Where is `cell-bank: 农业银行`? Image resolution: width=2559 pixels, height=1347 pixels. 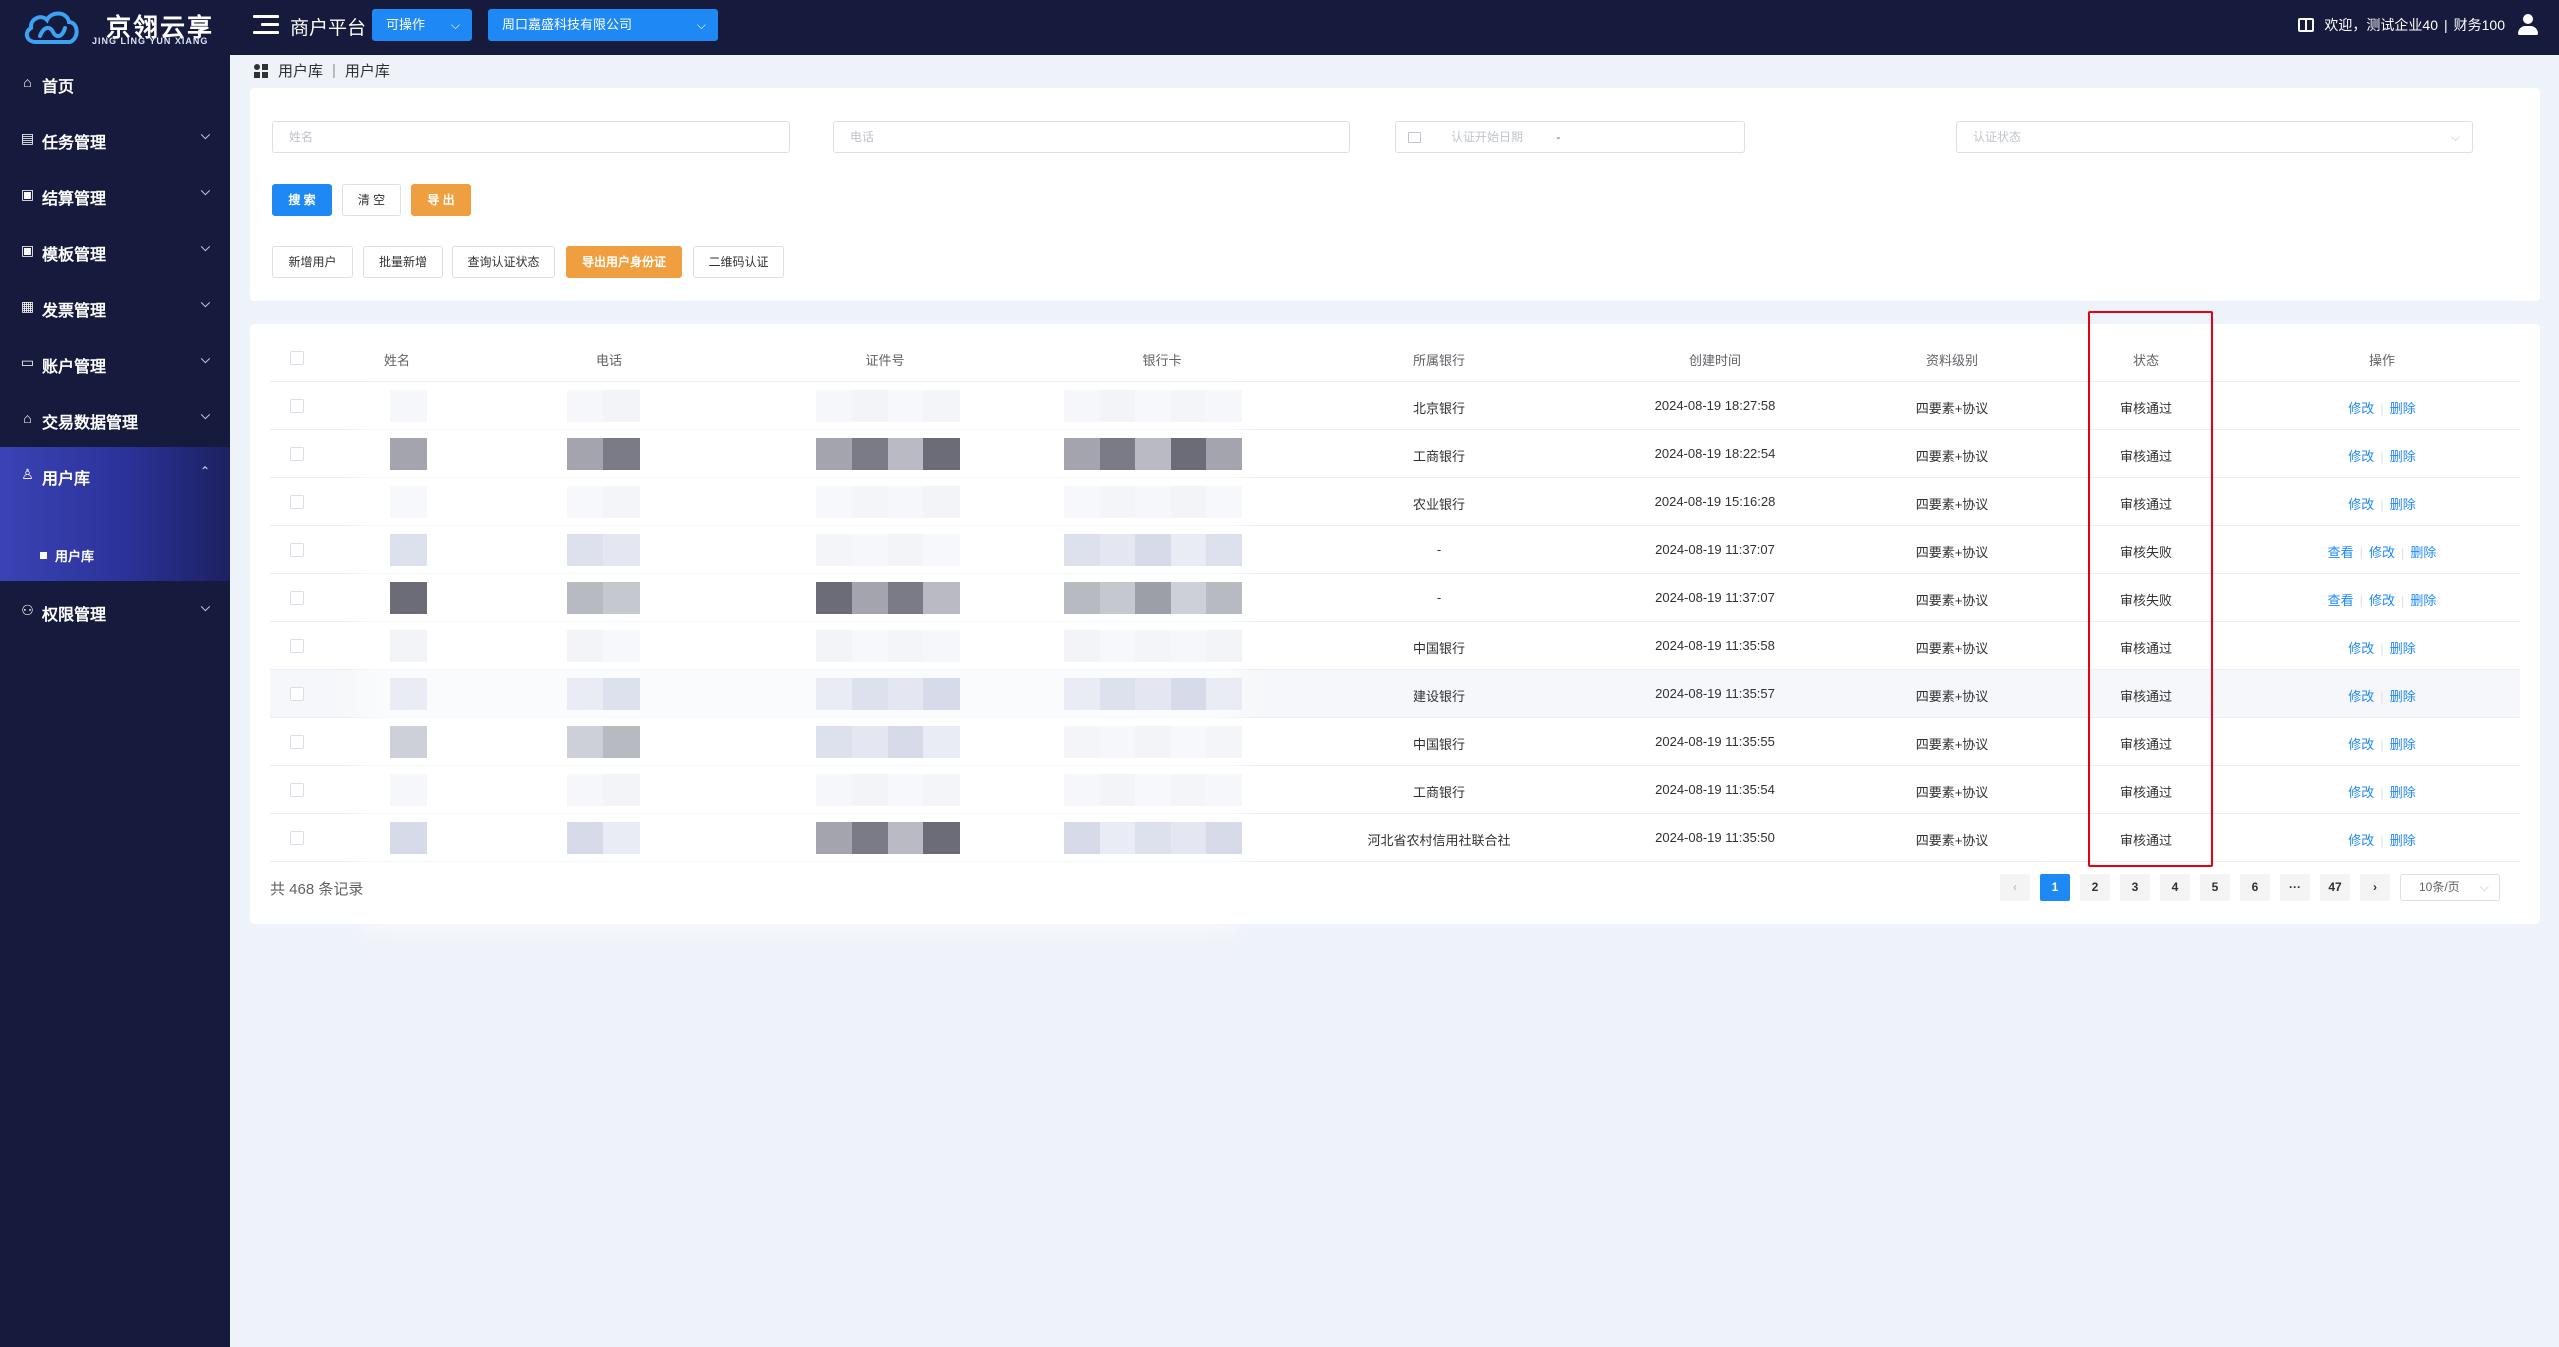 cell-bank: 农业银行 is located at coordinates (1439, 504).